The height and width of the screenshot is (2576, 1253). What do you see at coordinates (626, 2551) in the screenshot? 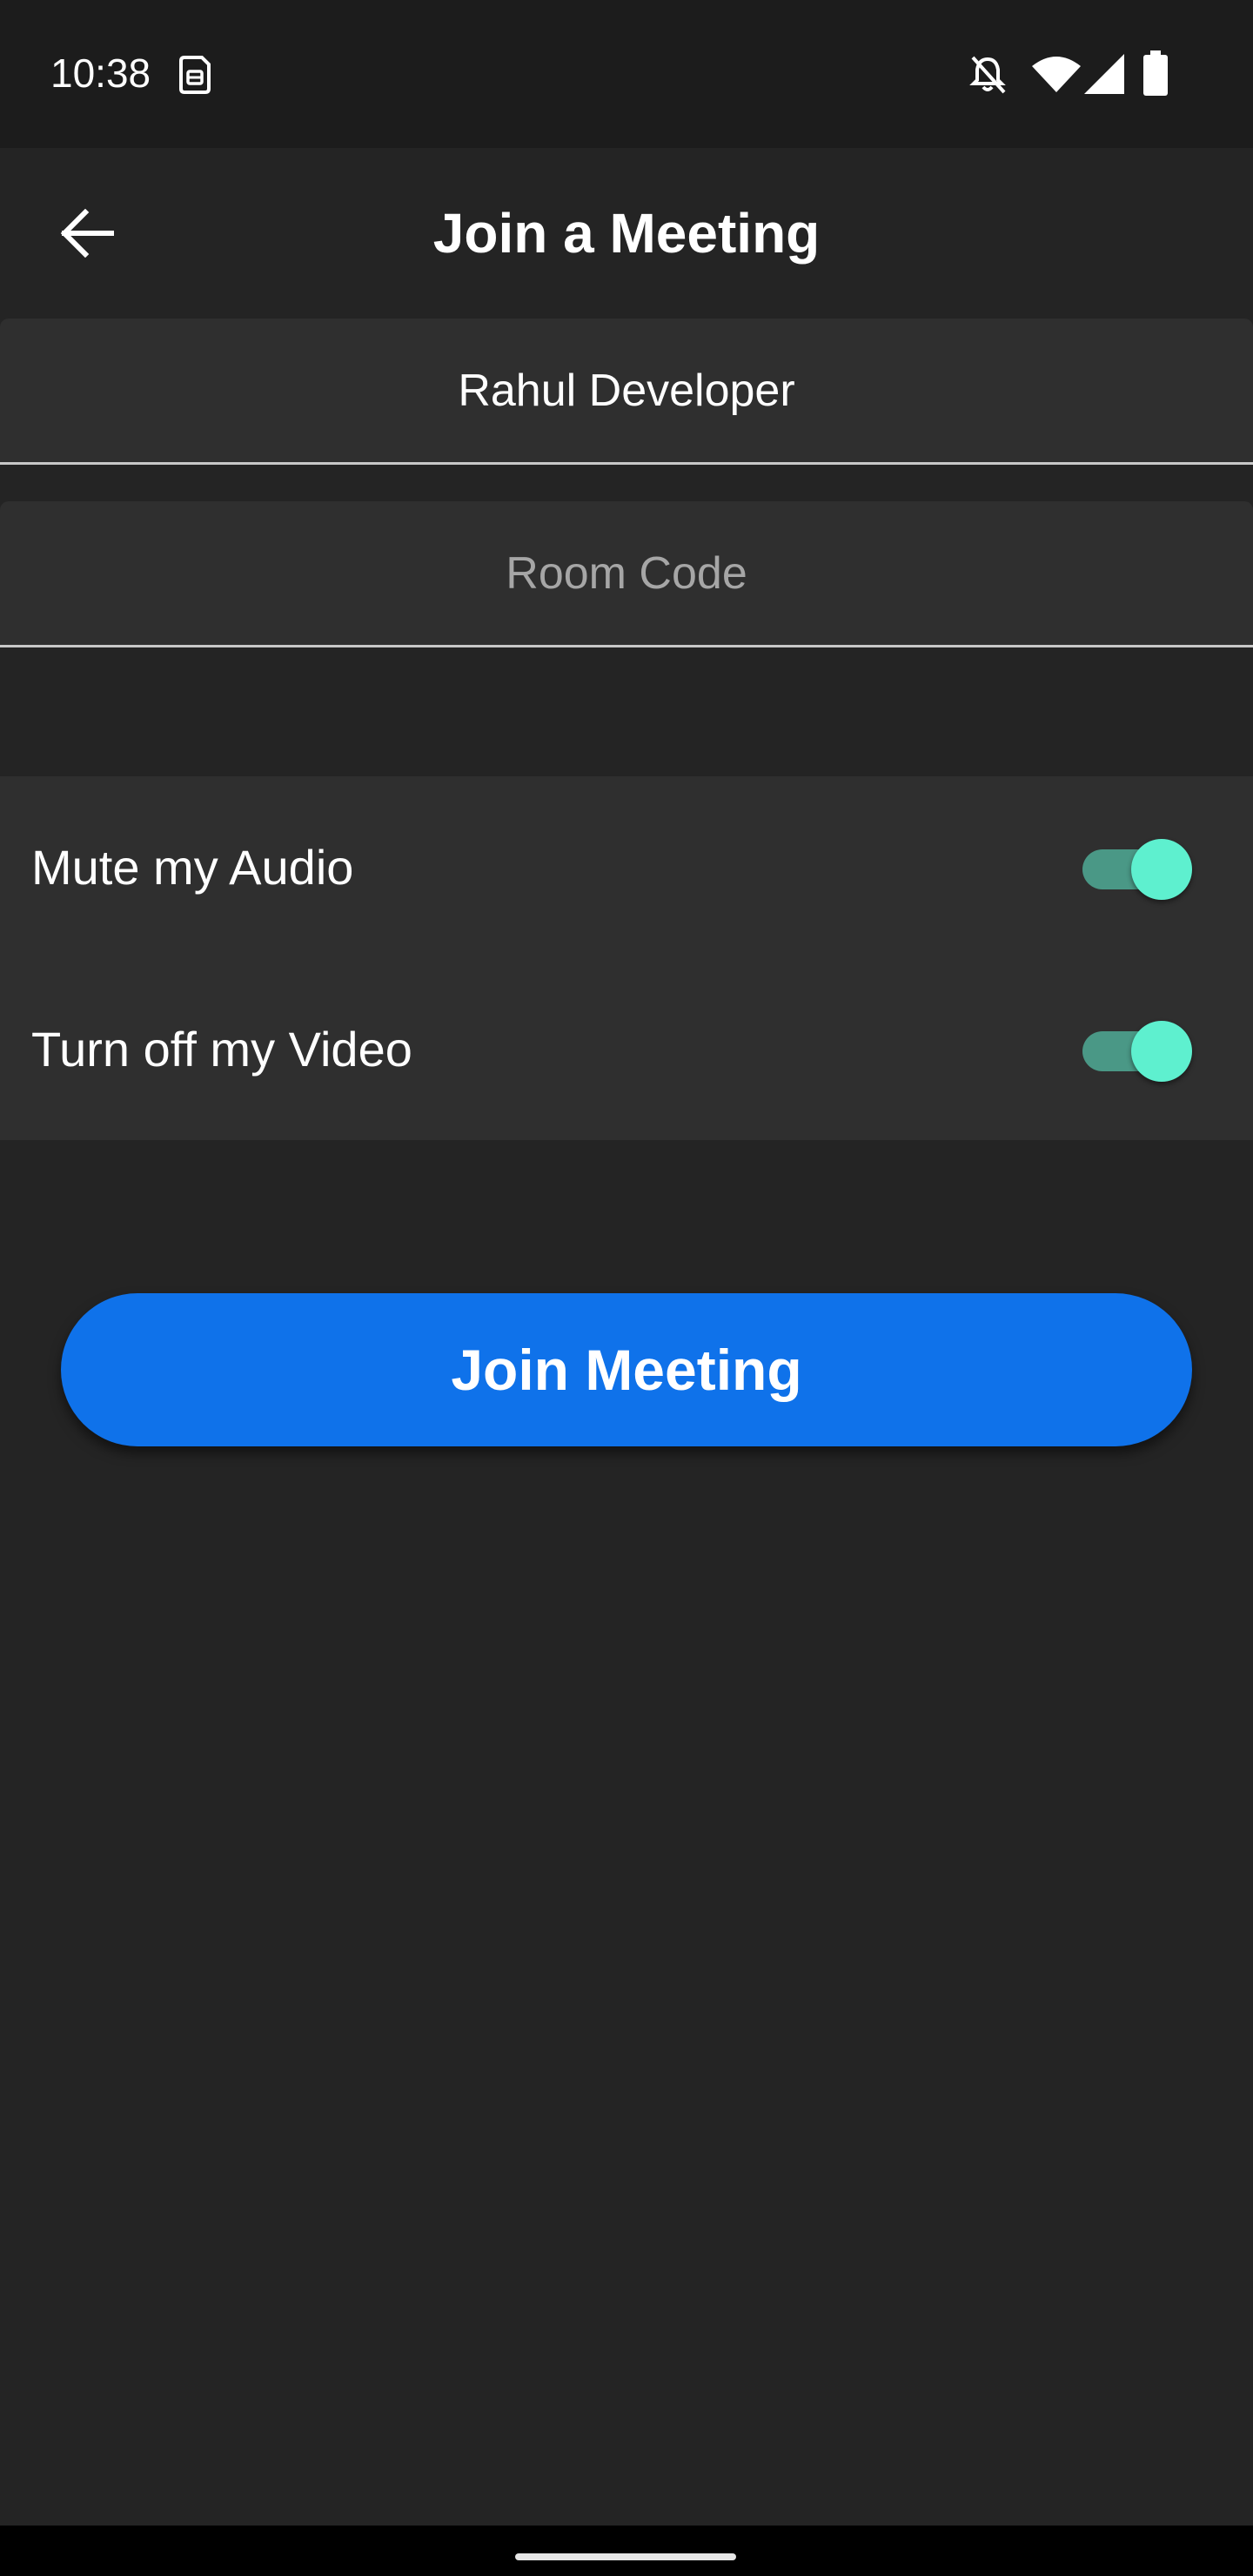
I see `system-navigation-bar` at bounding box center [626, 2551].